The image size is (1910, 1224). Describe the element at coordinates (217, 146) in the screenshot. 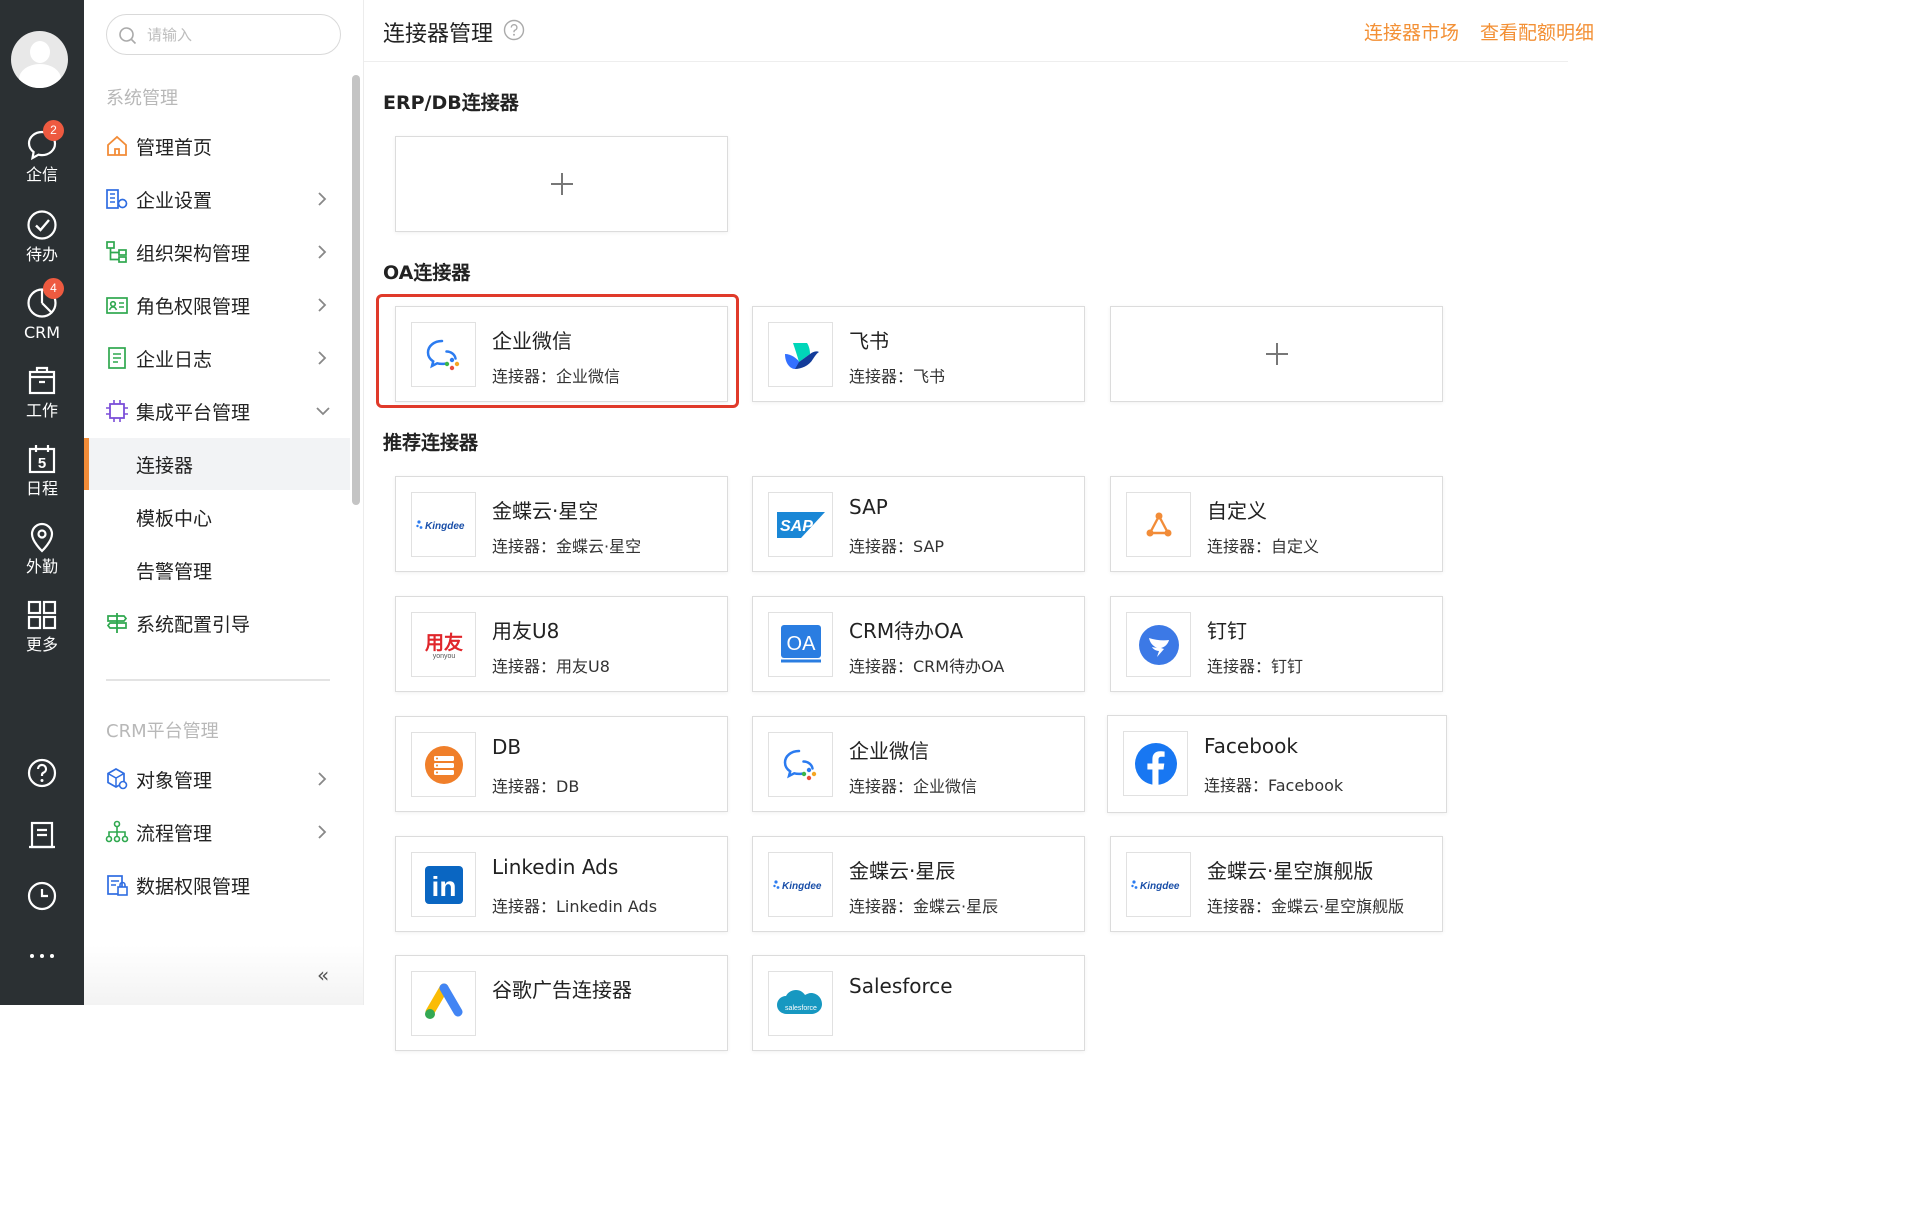

I see `nav-item-admin-home: 管理首页` at that location.